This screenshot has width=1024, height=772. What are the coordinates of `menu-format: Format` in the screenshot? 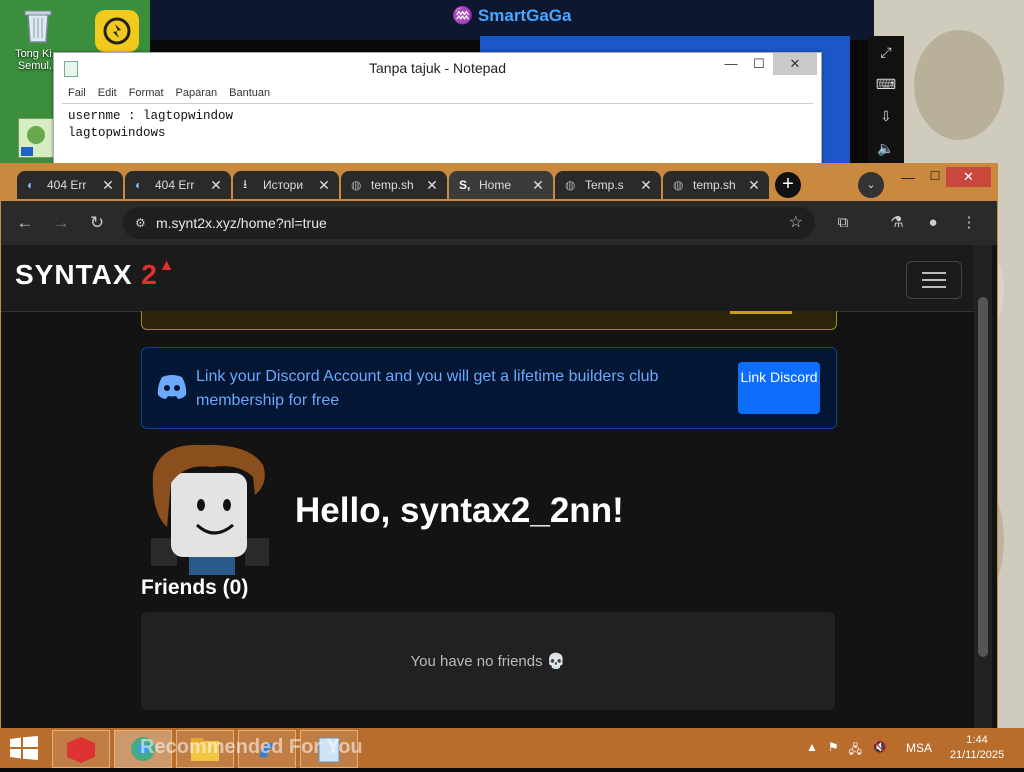 It's located at (146, 93).